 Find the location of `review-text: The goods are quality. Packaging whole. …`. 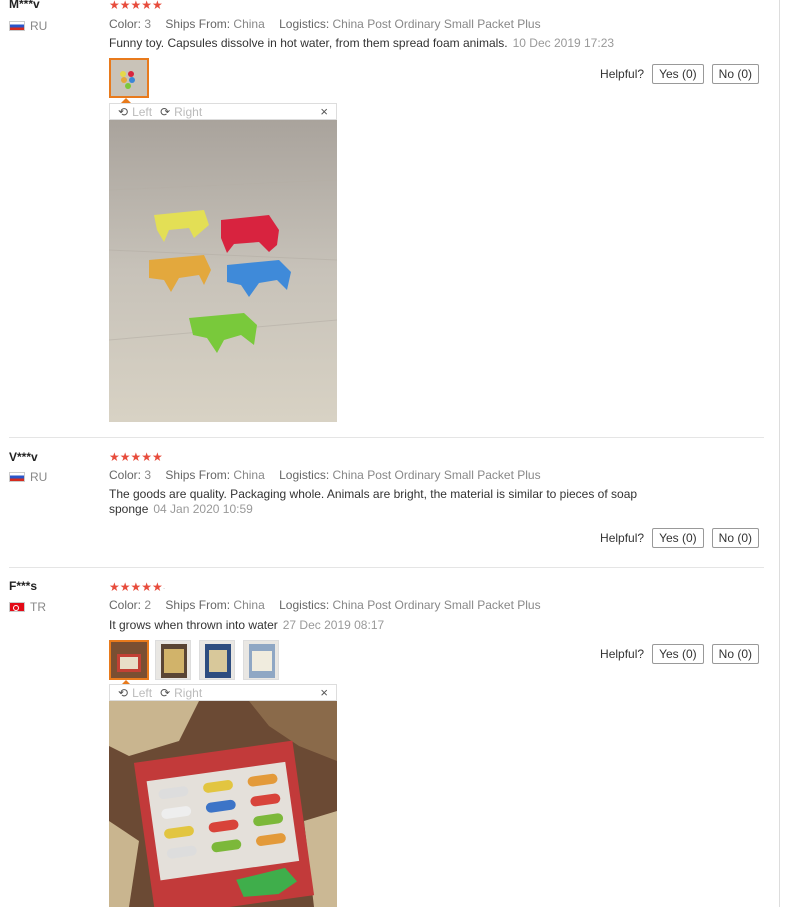

review-text: The goods are quality. Packaging whole. … is located at coordinates (389, 502).